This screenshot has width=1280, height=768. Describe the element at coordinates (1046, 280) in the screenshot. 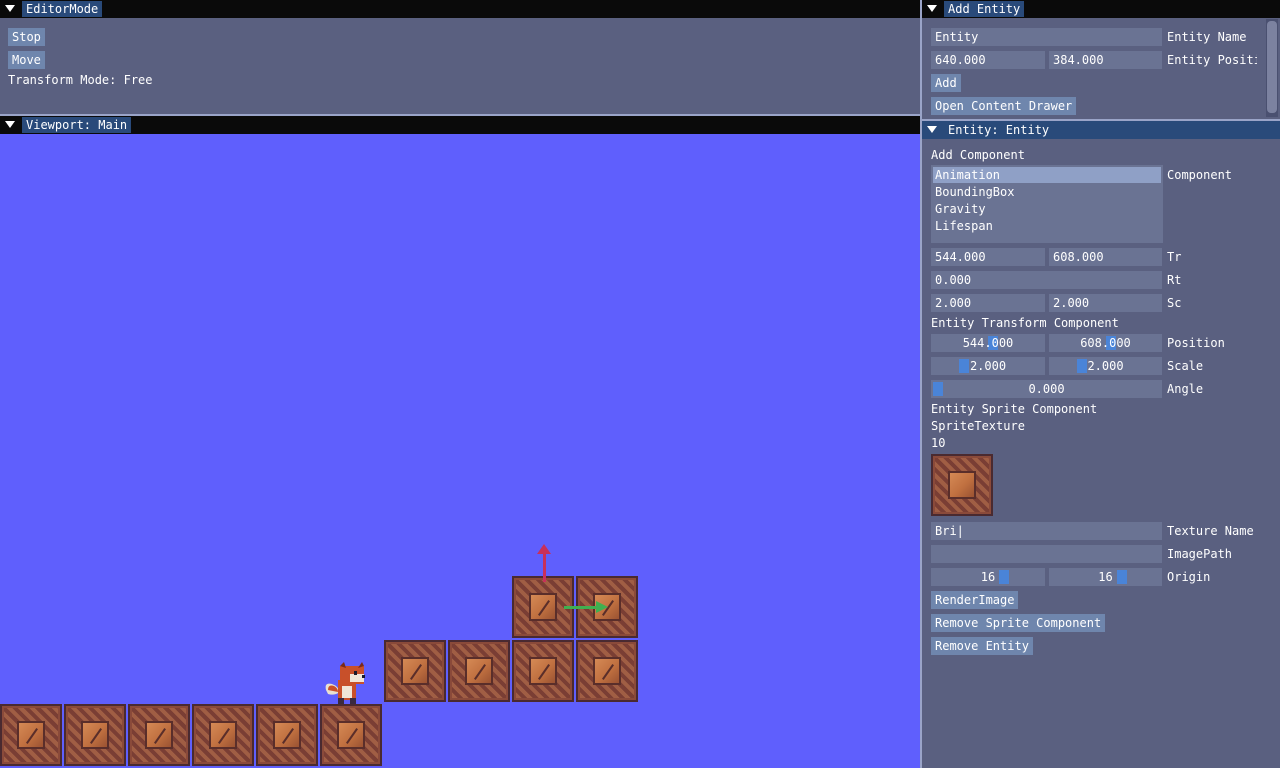

I see `rt-input: 0.000` at that location.